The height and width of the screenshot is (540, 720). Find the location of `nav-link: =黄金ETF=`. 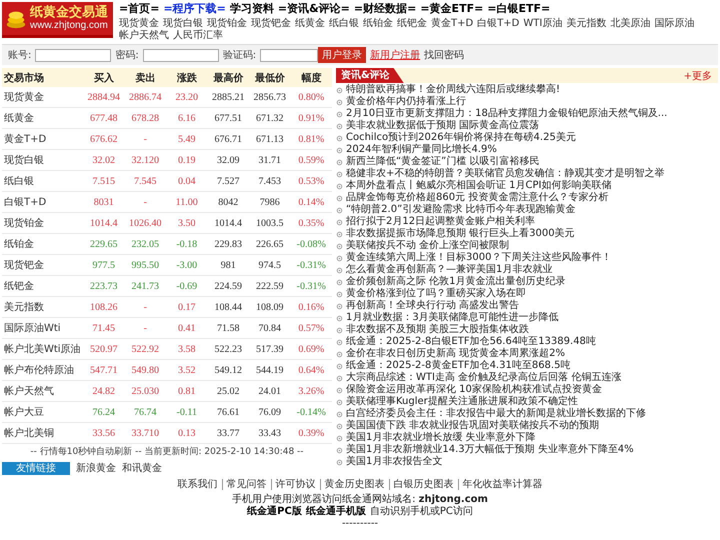

nav-link: =黄金ETF= is located at coordinates (452, 9).